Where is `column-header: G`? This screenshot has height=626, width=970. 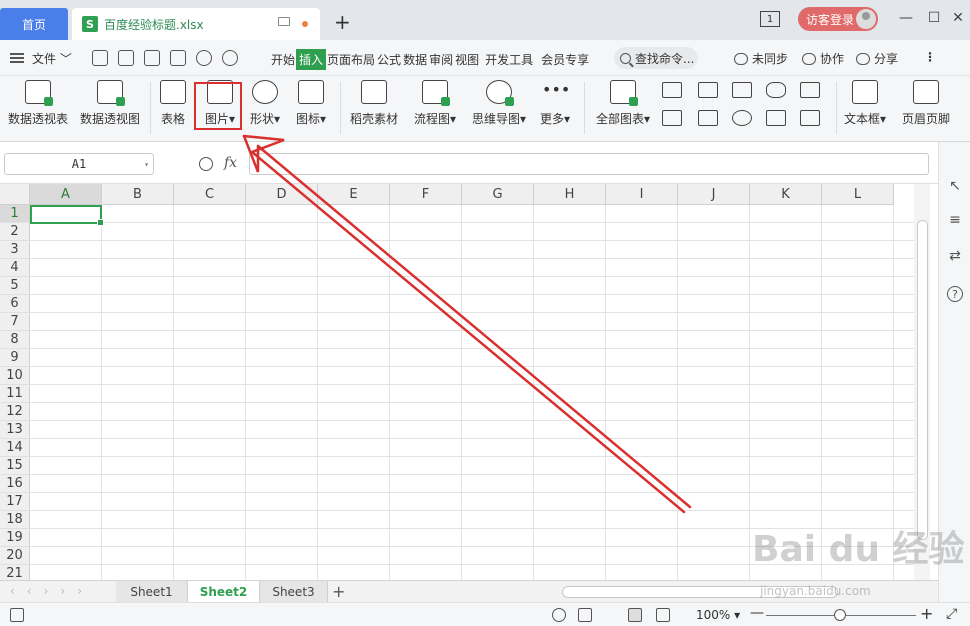
column-header: G is located at coordinates (498, 194).